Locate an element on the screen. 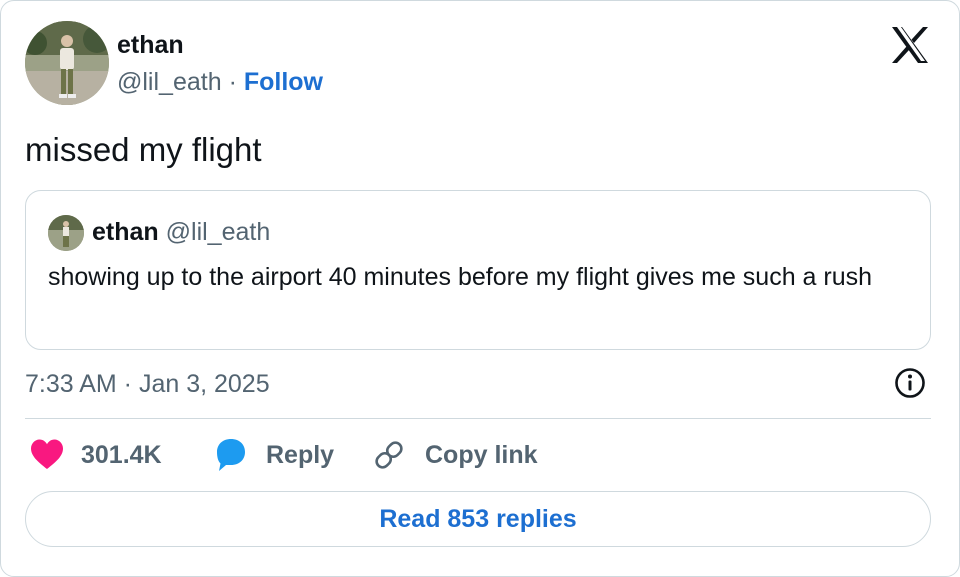 The width and height of the screenshot is (960, 577). quoted-author-name: ethan is located at coordinates (125, 232).